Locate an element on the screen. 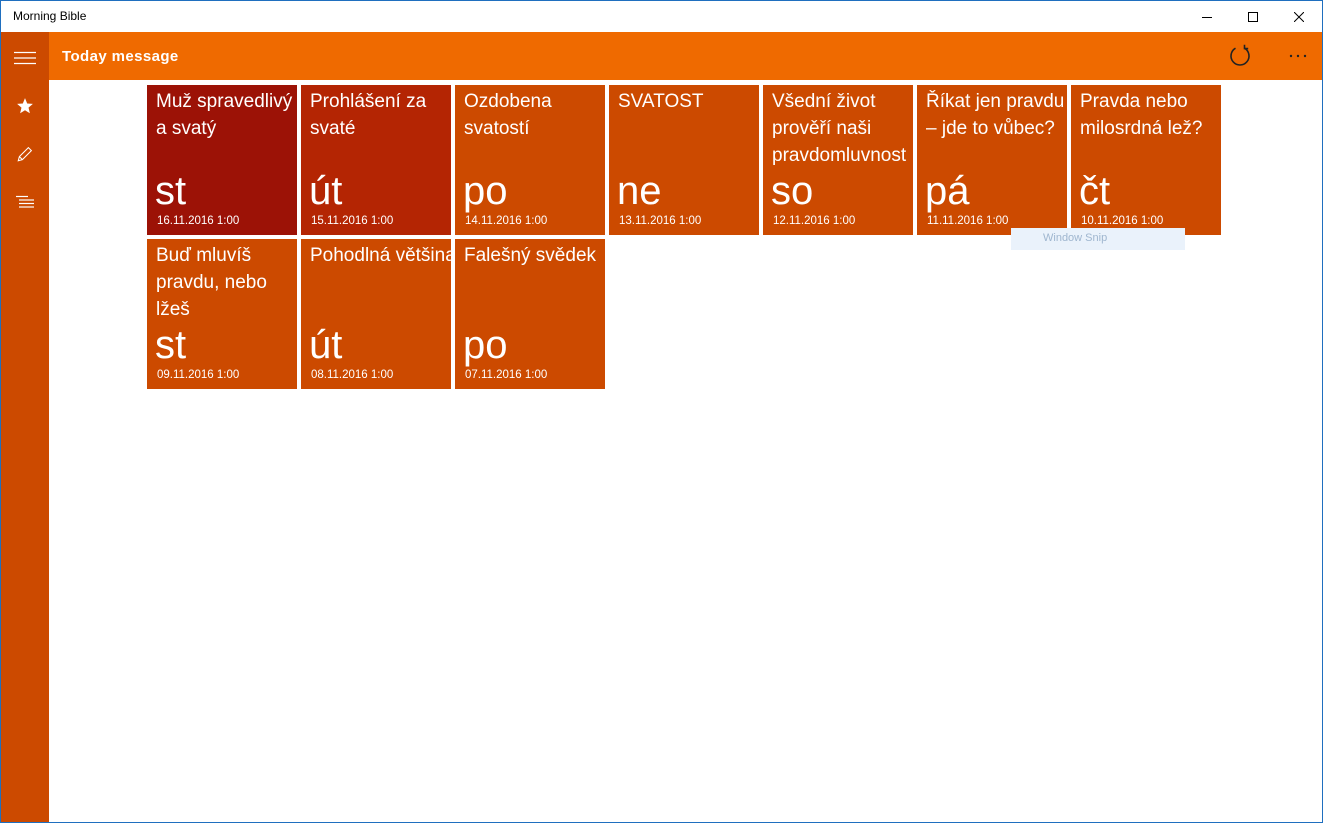 This screenshot has width=1323, height=823. hamburger-menu-button is located at coordinates (25, 58).